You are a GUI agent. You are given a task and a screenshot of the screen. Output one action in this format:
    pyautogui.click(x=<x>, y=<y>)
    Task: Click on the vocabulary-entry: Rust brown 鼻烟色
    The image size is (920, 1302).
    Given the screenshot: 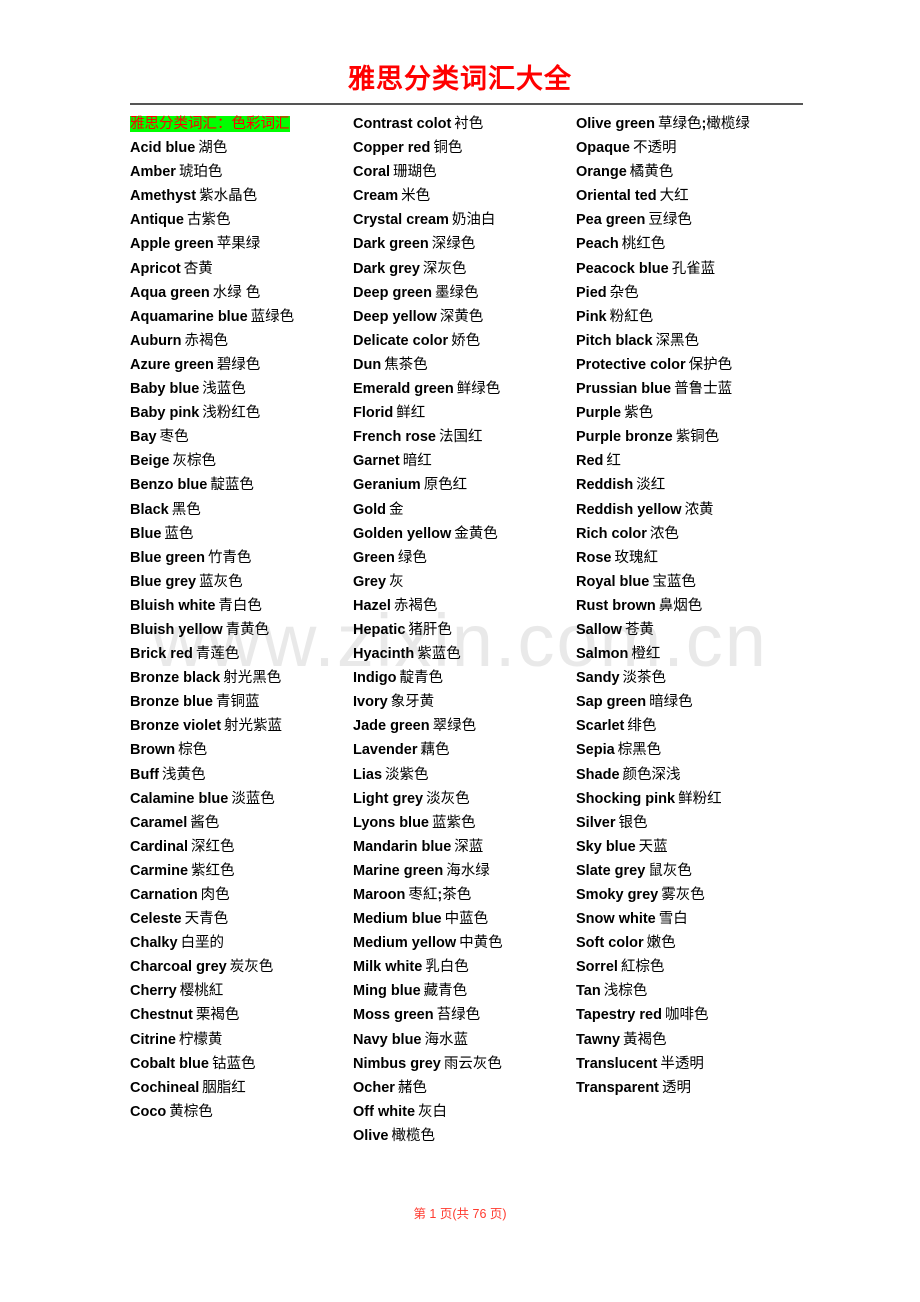 What is the action you would take?
    pyautogui.click(x=687, y=606)
    